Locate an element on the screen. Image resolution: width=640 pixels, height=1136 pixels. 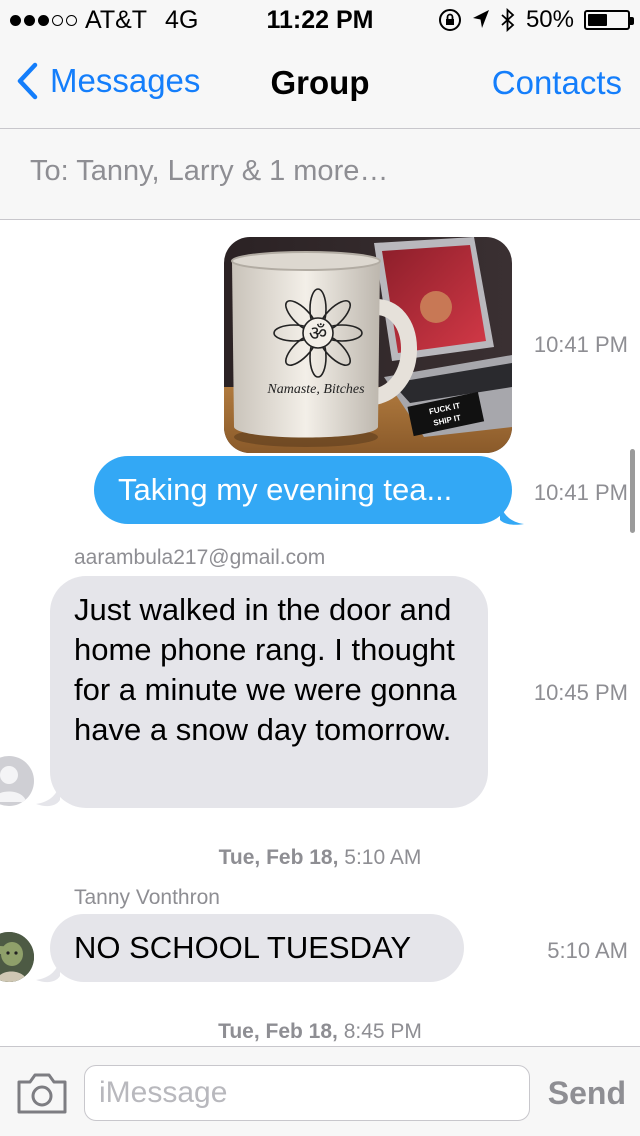
incoming-message-bubble: NO SCHOOL TUESDAY is located at coordinates (257, 948).